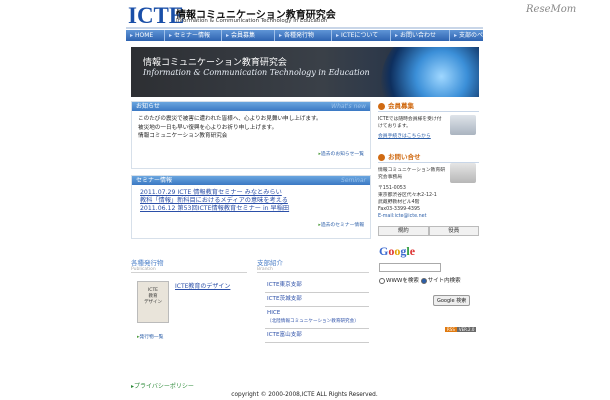 The width and height of the screenshot is (610, 400). I want to click on news-more-link: ▸過去のお知らせ一覧, so click(251, 153).